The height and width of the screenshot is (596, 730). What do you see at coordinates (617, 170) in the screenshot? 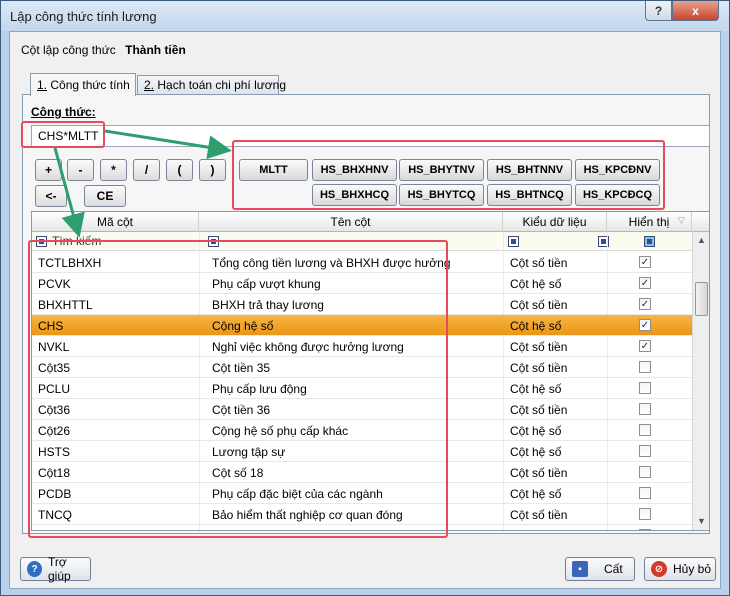
I see `var-hs-kpcdnv-button: HS_KPCĐNV` at bounding box center [617, 170].